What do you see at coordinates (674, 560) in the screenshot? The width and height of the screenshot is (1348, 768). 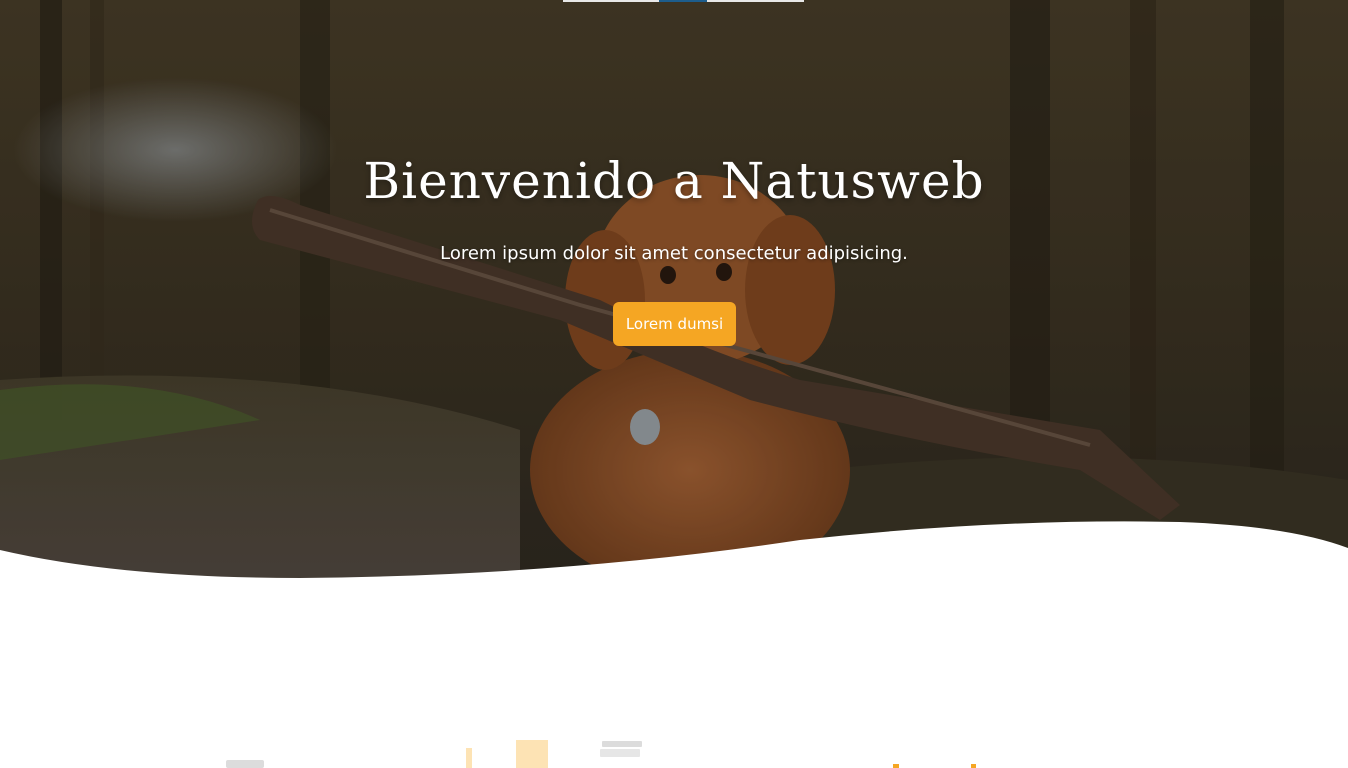 I see `hero-wave-divider` at bounding box center [674, 560].